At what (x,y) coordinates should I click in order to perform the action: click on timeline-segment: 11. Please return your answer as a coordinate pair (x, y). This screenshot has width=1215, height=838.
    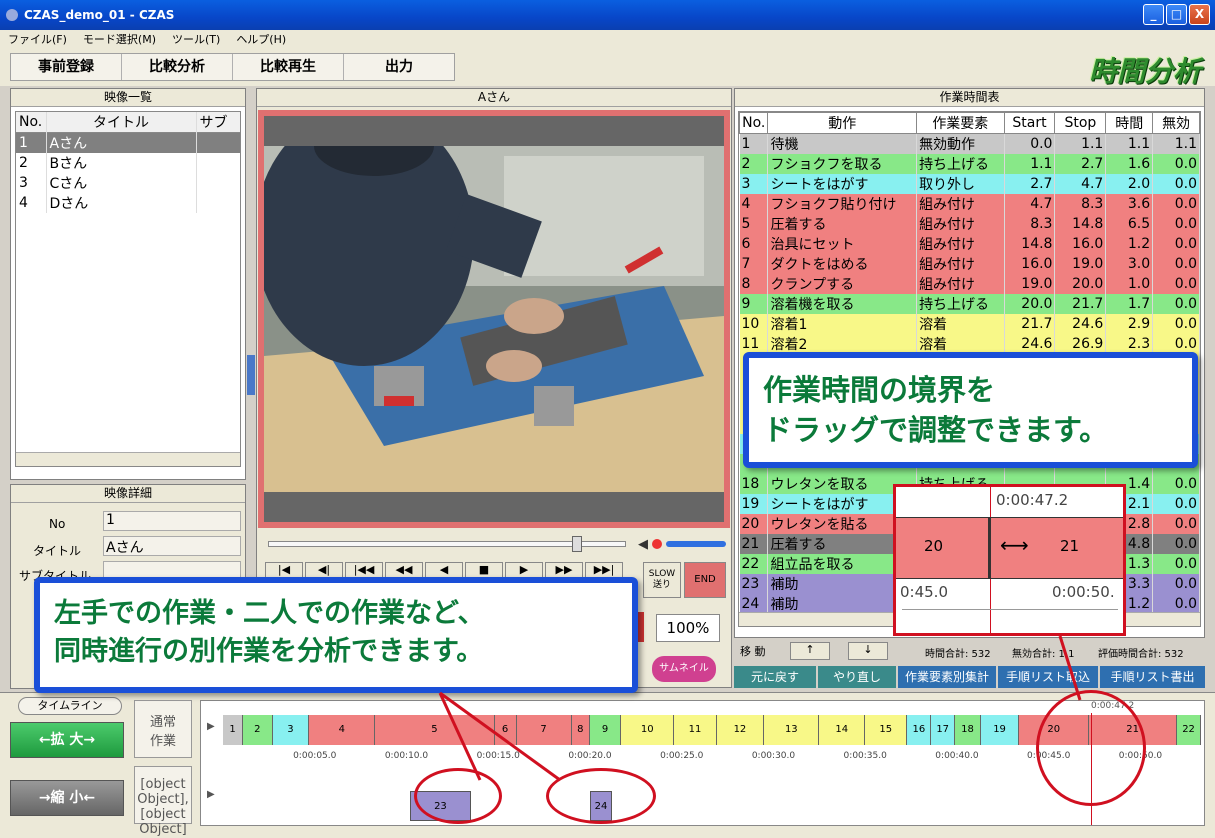
    Looking at the image, I should click on (695, 730).